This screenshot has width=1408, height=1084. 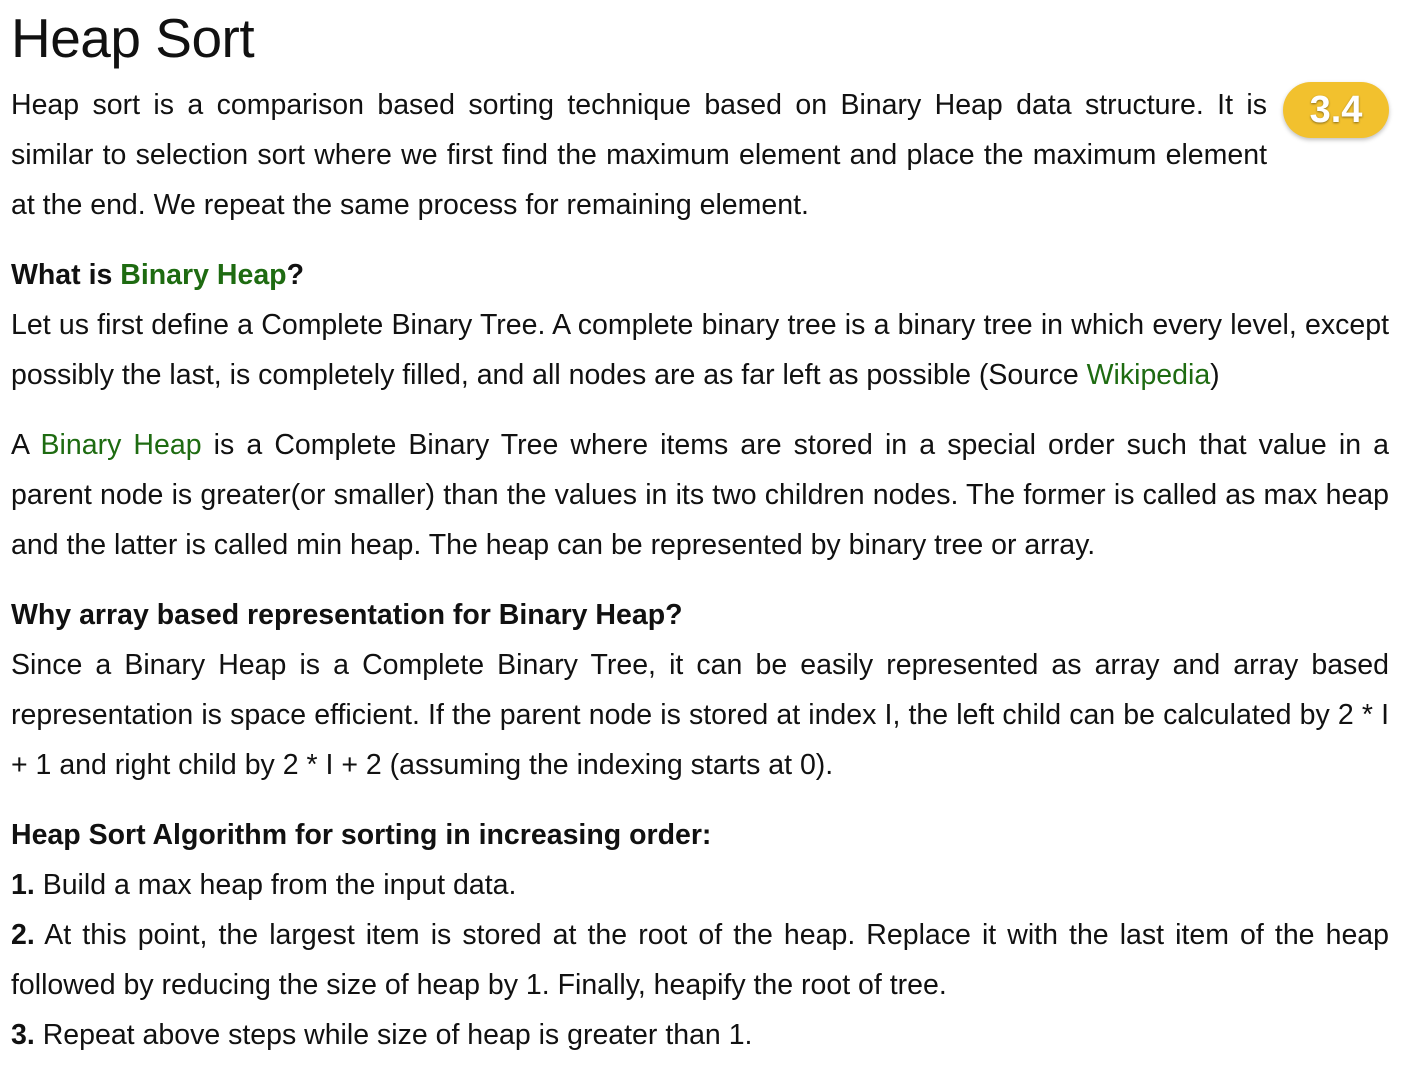 What do you see at coordinates (203, 275) in the screenshot?
I see `binary-heap-heading-link: Binary Heap` at bounding box center [203, 275].